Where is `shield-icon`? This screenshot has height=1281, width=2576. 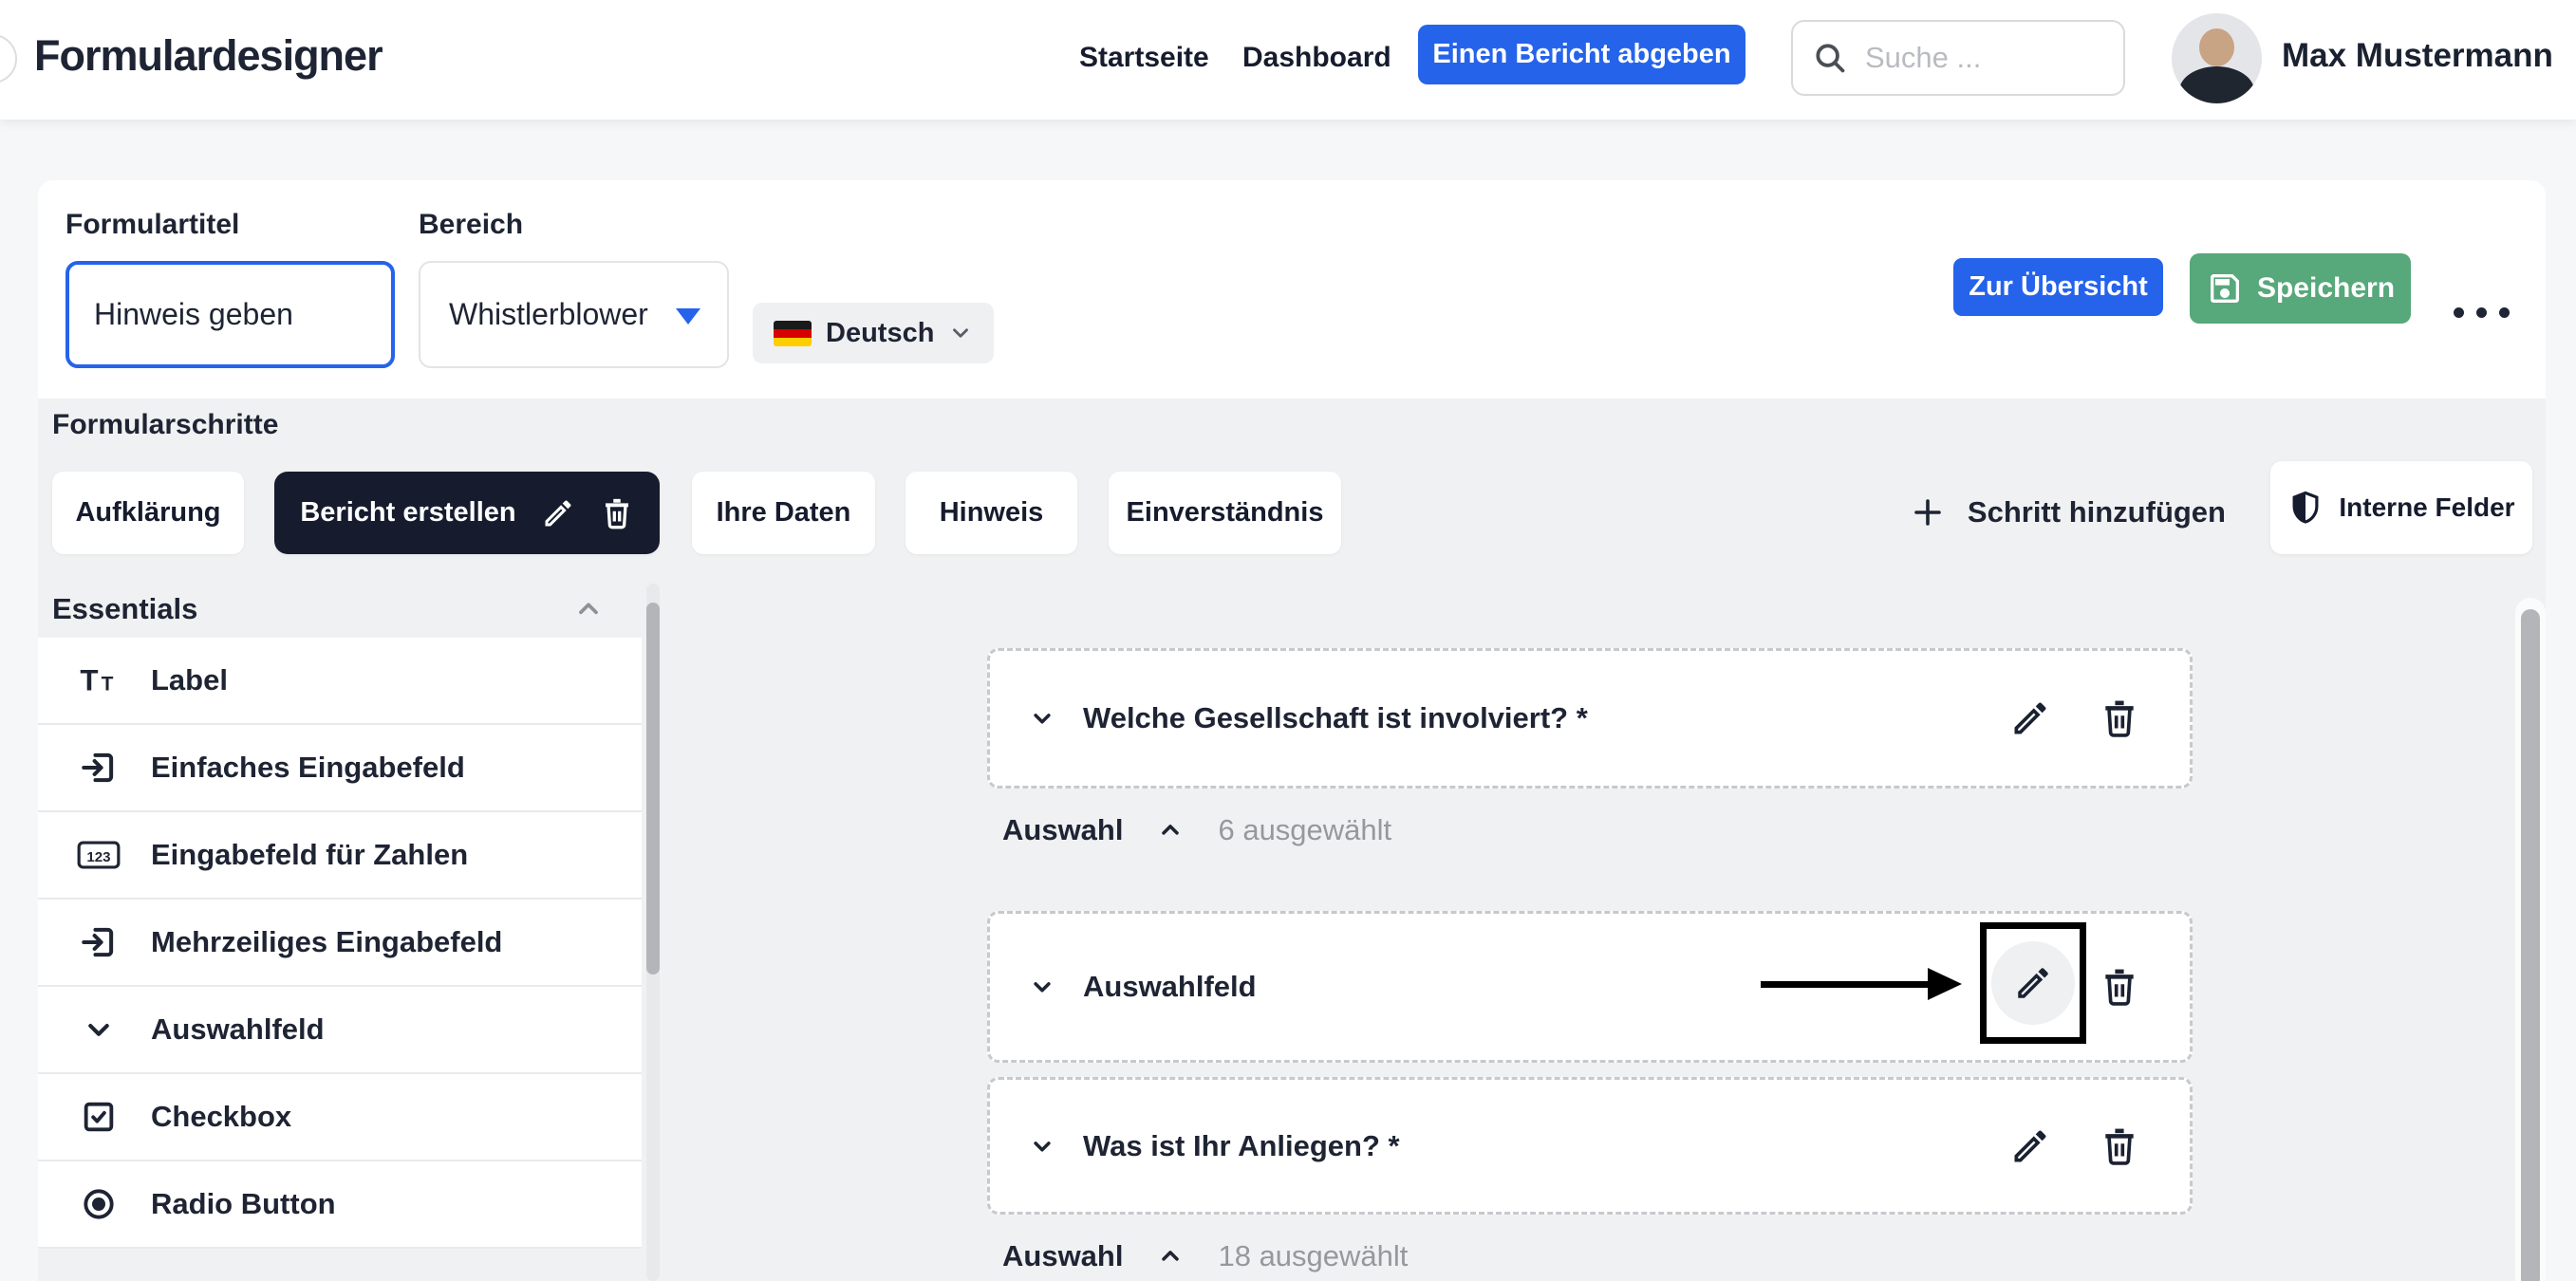 shield-icon is located at coordinates (2305, 508).